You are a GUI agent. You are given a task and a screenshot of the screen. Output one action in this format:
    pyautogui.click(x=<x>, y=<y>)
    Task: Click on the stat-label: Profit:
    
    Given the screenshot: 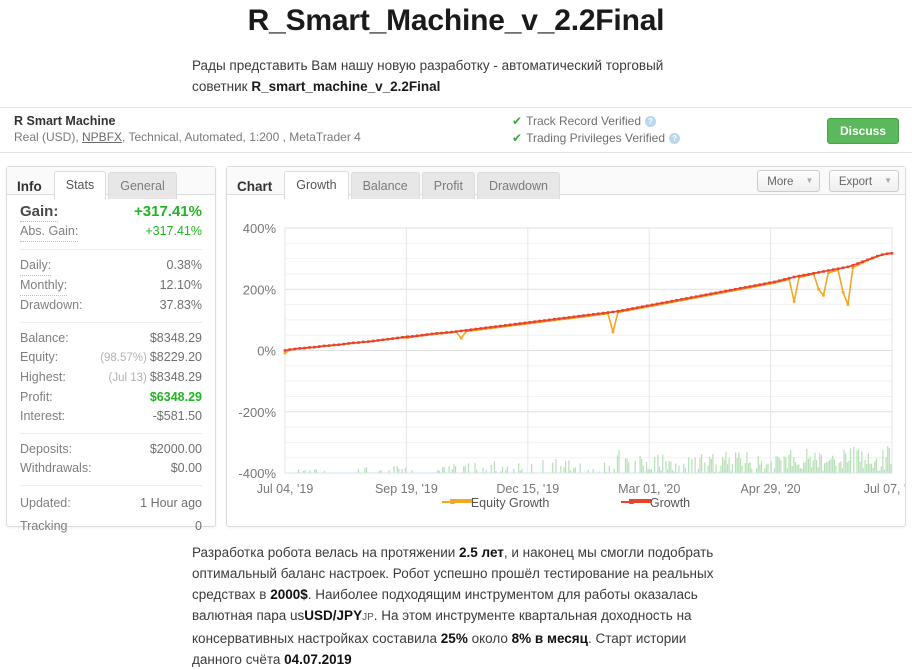 What is the action you would take?
    pyautogui.click(x=36, y=397)
    